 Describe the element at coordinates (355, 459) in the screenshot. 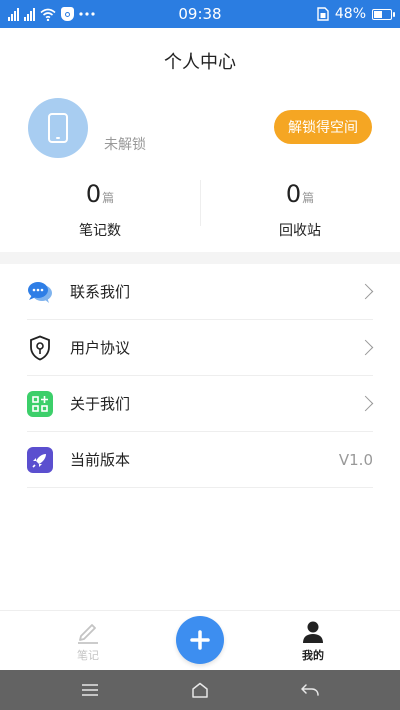

I see `version-value: V1.0` at that location.